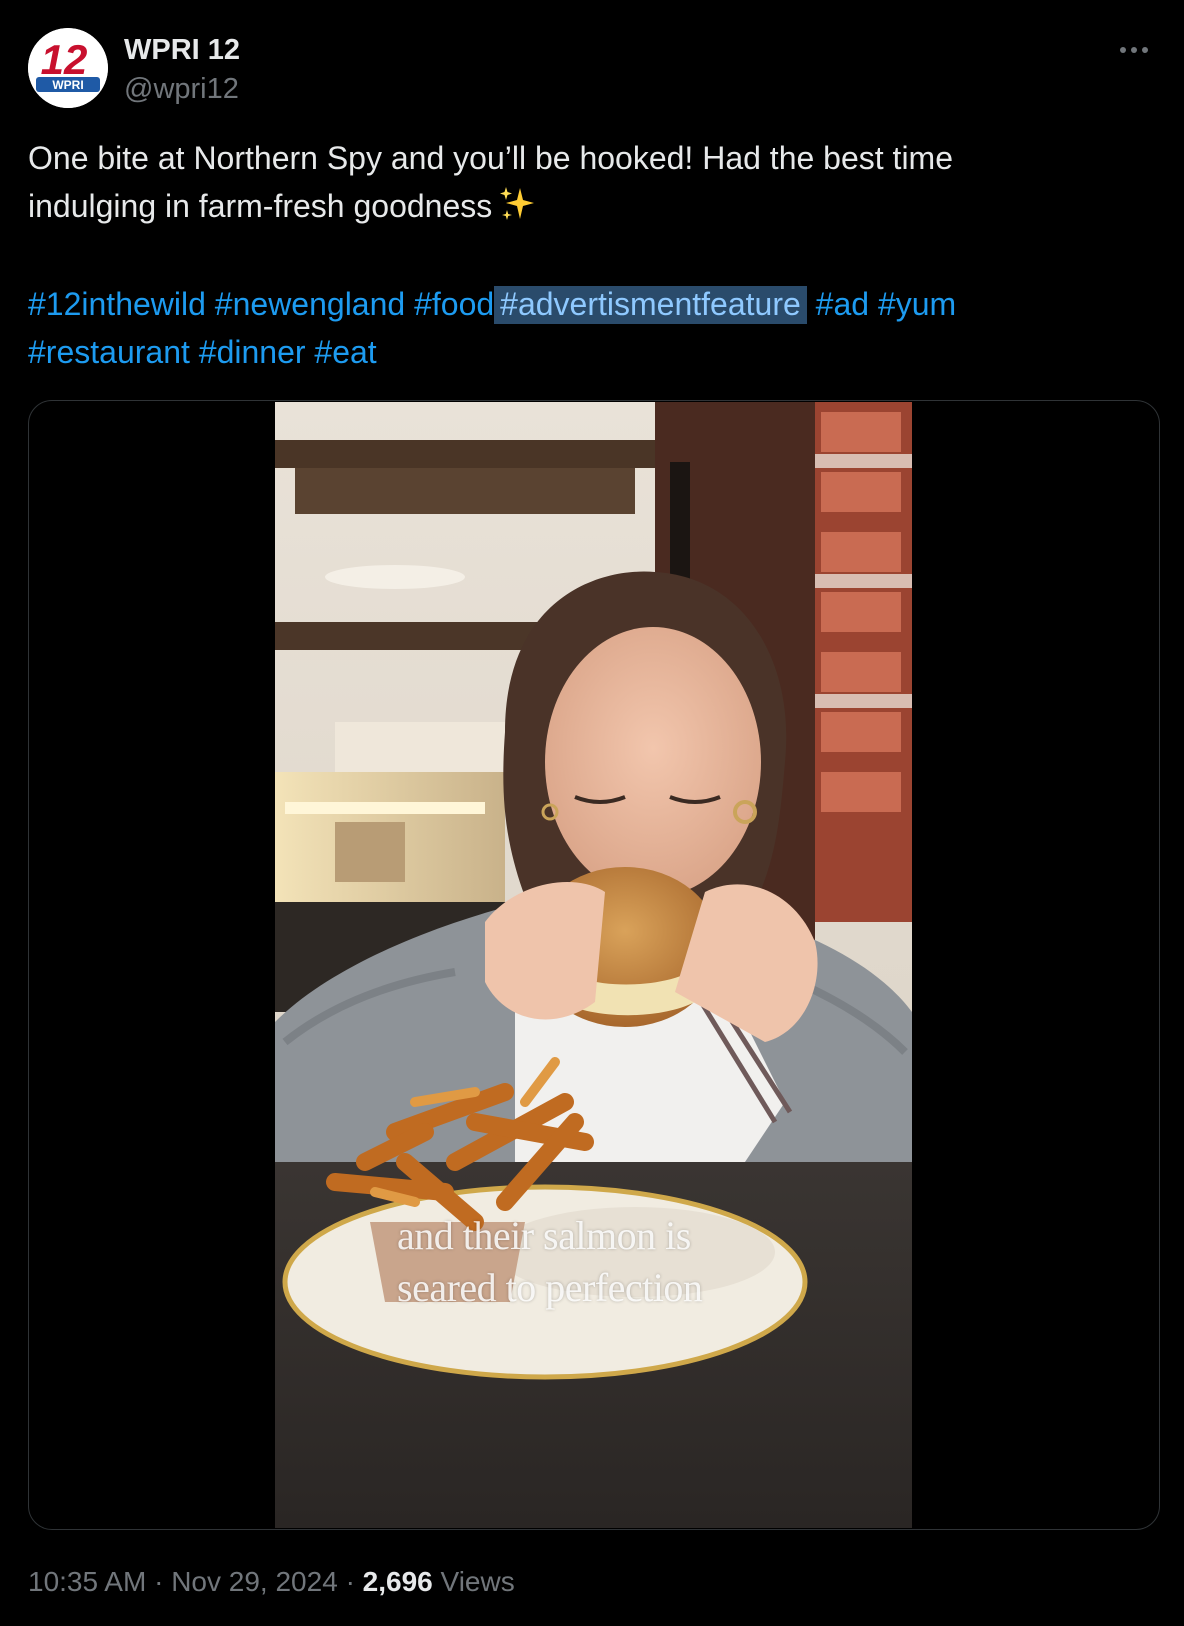  What do you see at coordinates (260, 206) in the screenshot?
I see `tweet-text-line2: indulging in farm-fresh goodness` at bounding box center [260, 206].